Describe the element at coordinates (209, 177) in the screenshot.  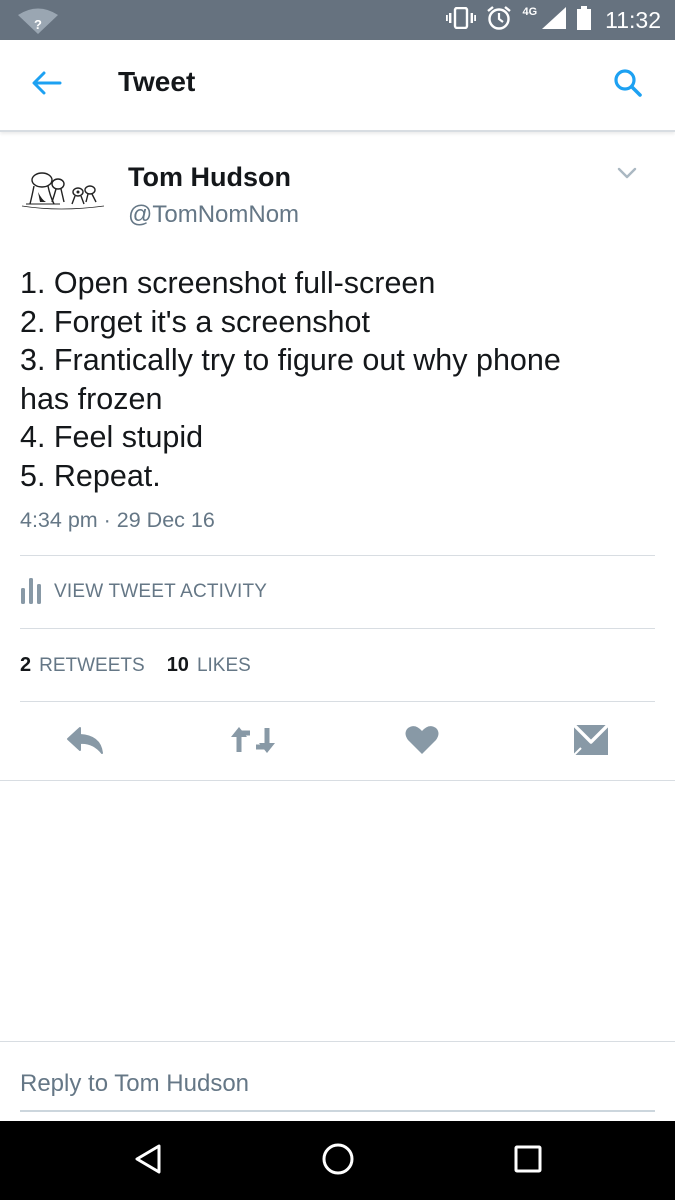
I see `author-name: Tom Hudson` at that location.